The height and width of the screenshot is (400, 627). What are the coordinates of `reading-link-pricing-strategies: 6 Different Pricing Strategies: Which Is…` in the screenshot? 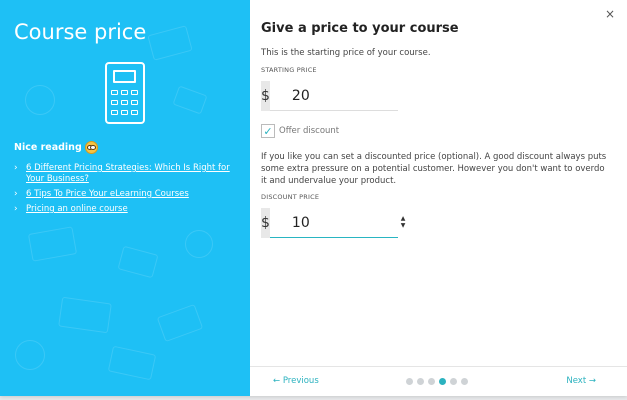 It's located at (132, 174).